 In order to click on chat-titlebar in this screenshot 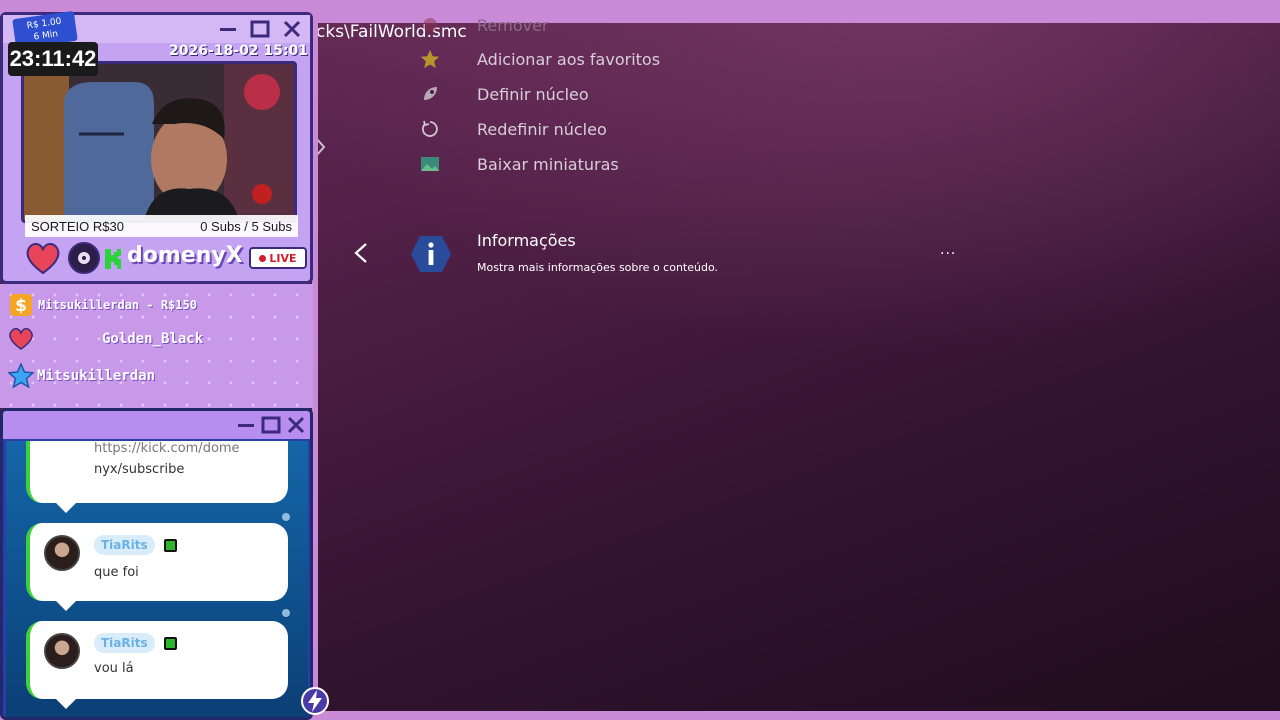, I will do `click(156, 425)`.